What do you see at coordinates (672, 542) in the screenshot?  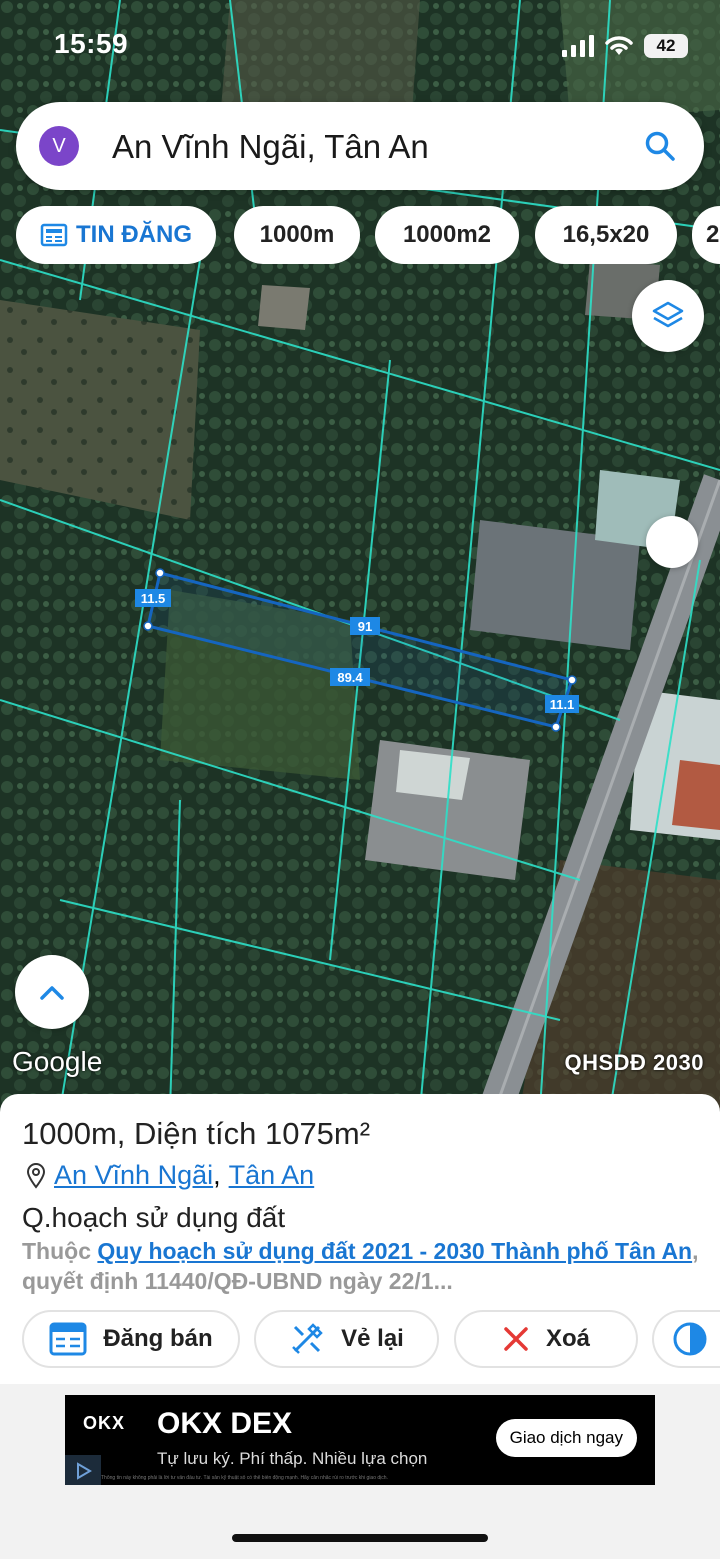 I see `side-panel-handle` at bounding box center [672, 542].